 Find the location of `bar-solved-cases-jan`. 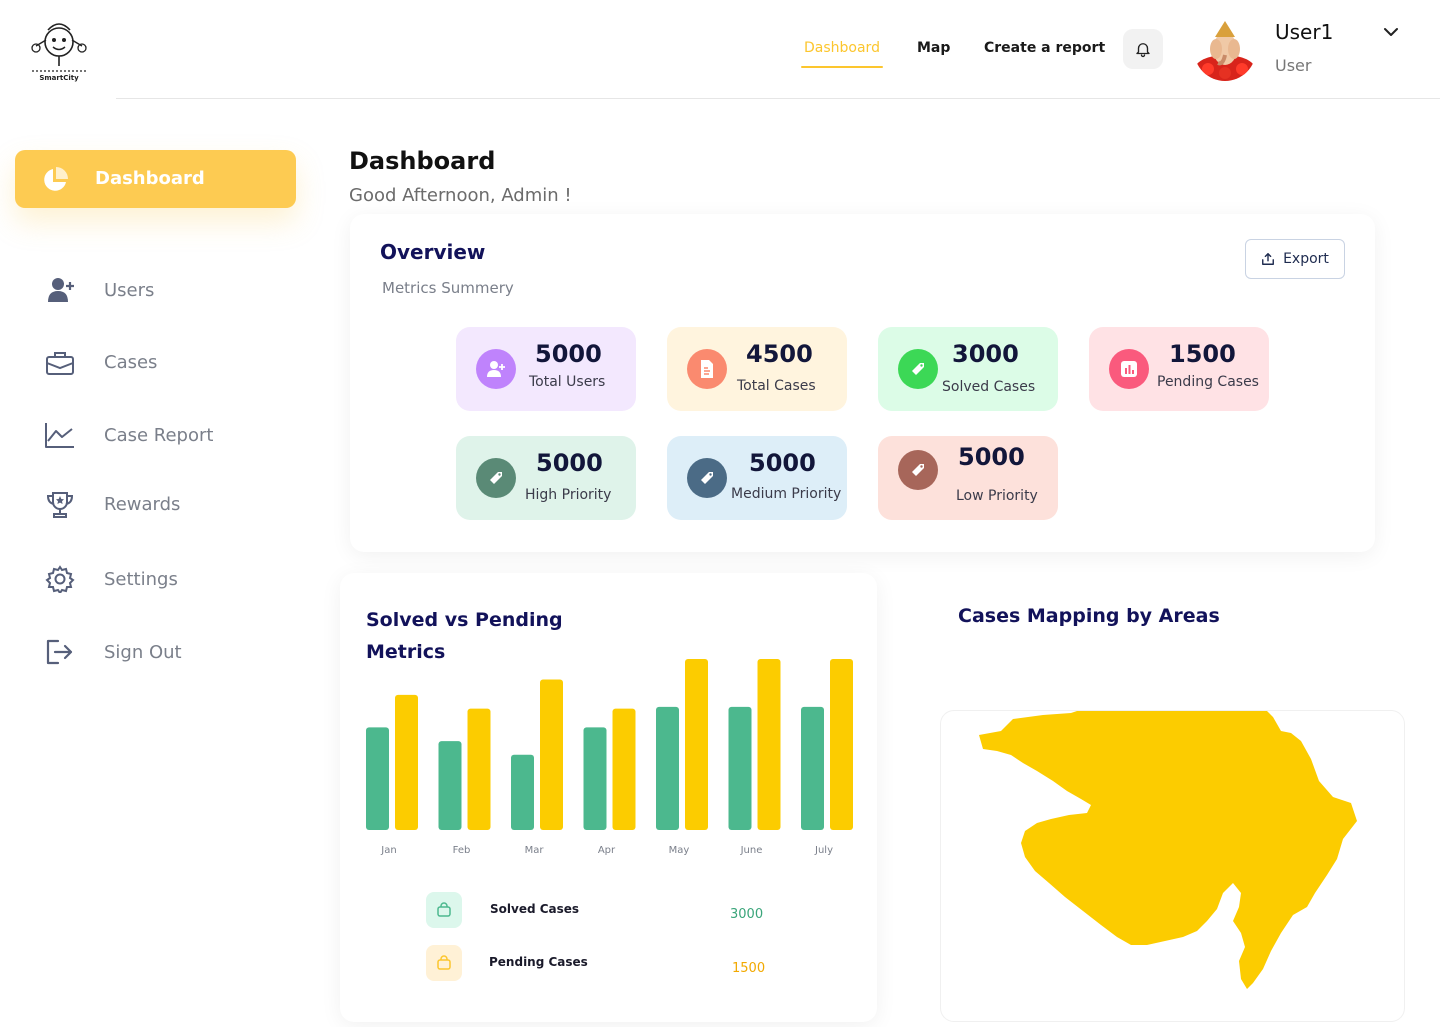

bar-solved-cases-jan is located at coordinates (377, 778).